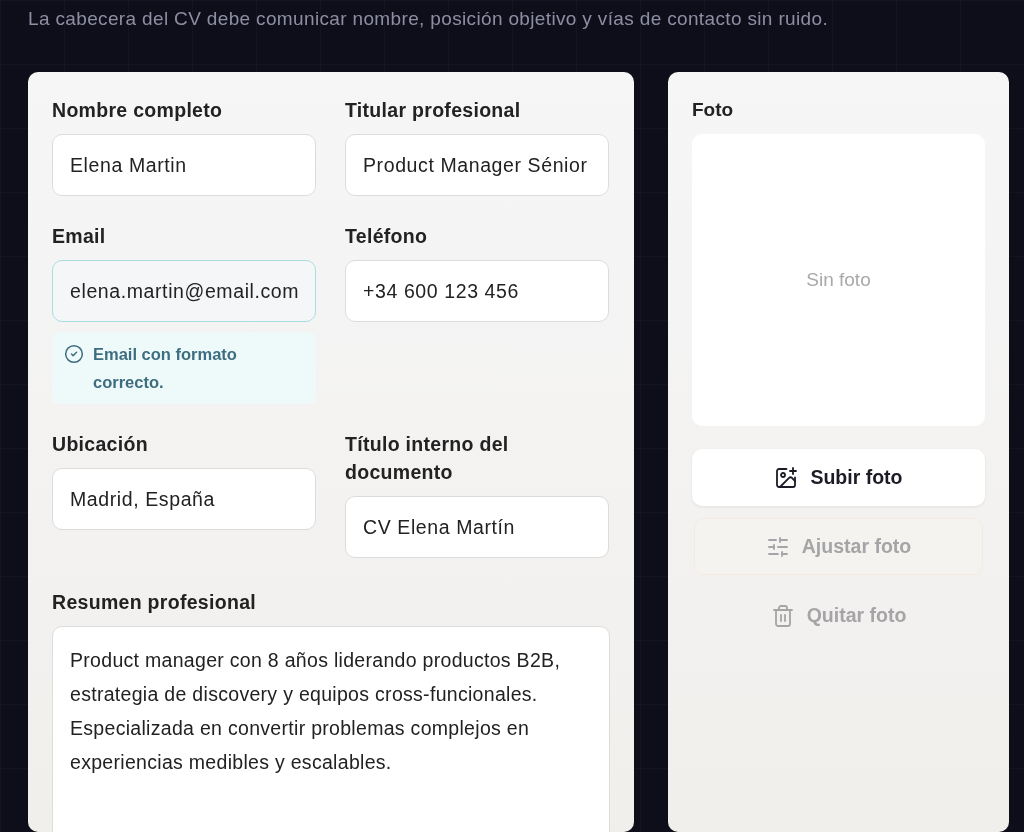  What do you see at coordinates (100, 444) in the screenshot?
I see `field-label: Ubicación` at bounding box center [100, 444].